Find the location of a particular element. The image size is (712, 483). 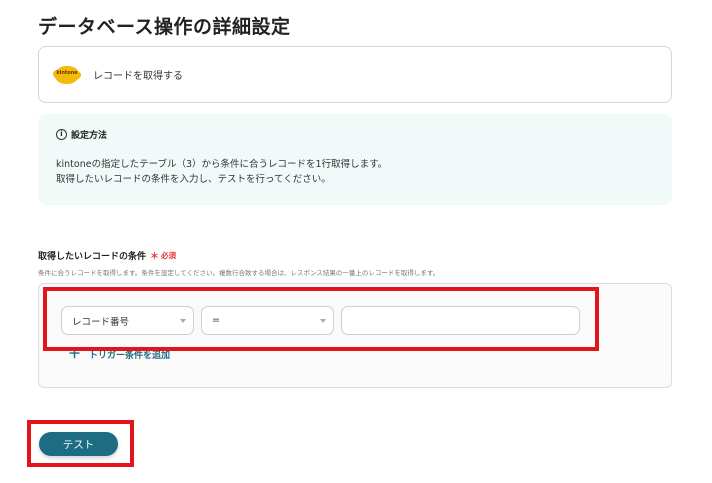

kintone-logo-icon: kintone is located at coordinates (67, 75).